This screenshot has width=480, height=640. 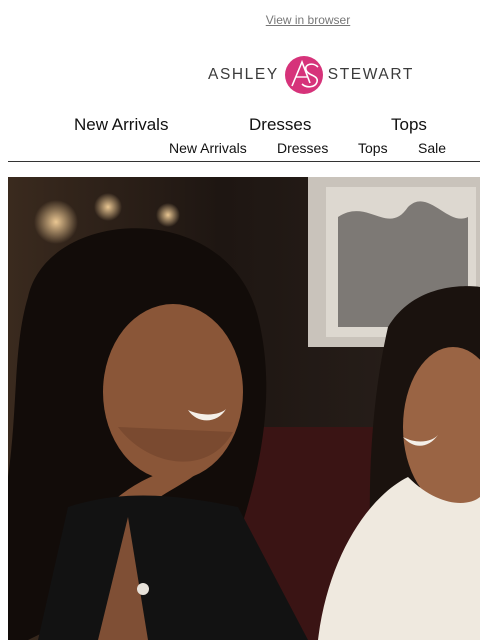 I want to click on logo-text-left: ASHLEY, so click(x=243, y=74).